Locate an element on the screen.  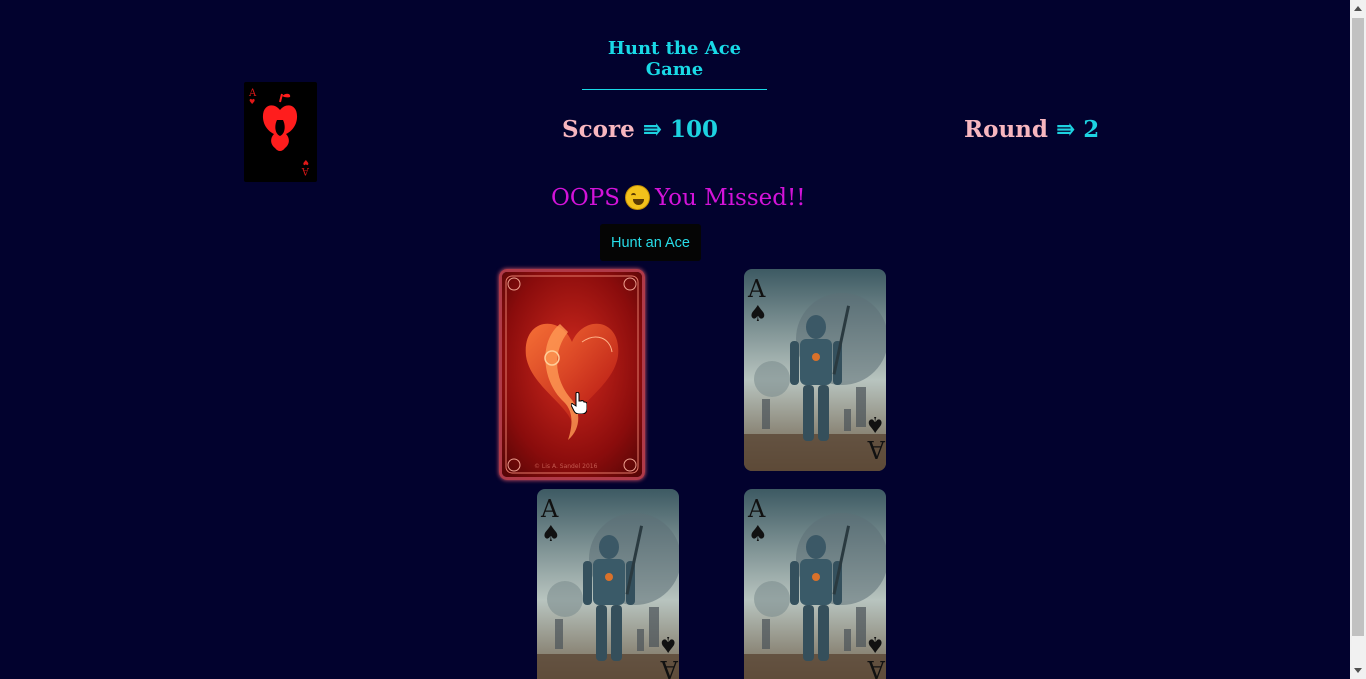
round-arrow-icon: ⇛ is located at coordinates (1066, 129).